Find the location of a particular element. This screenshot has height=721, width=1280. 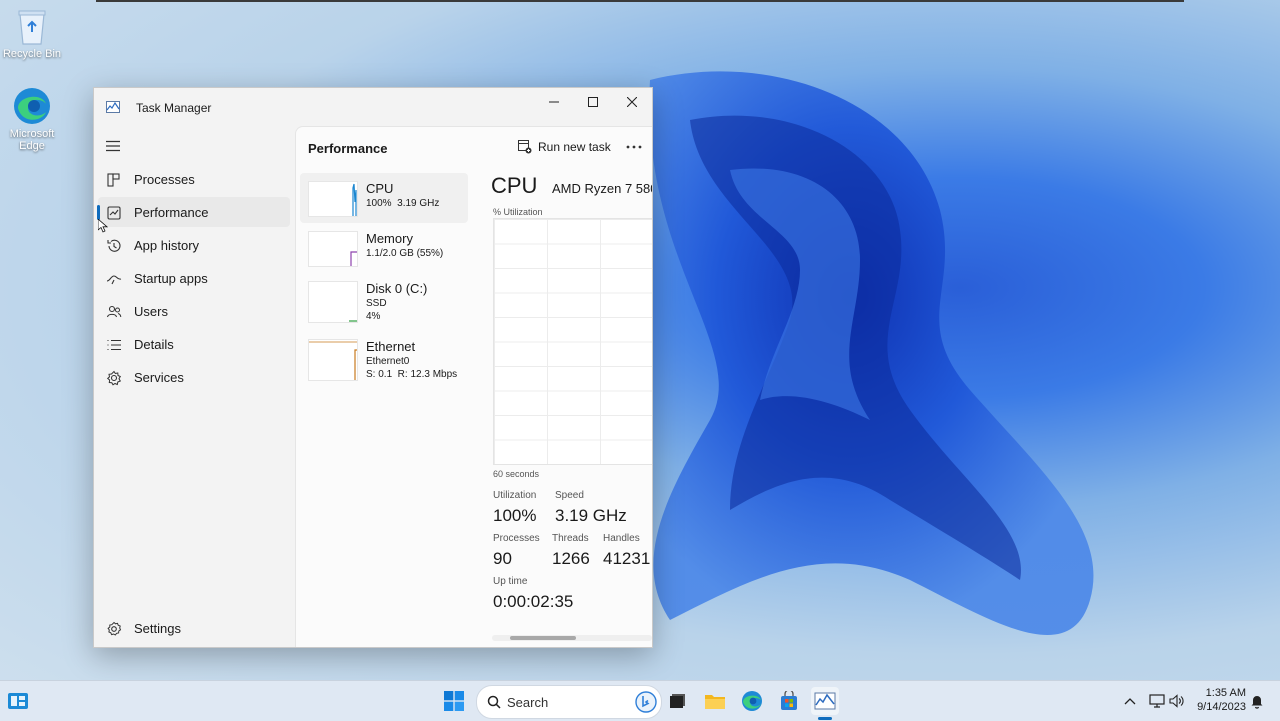

cpu-mini-graph is located at coordinates (333, 199).